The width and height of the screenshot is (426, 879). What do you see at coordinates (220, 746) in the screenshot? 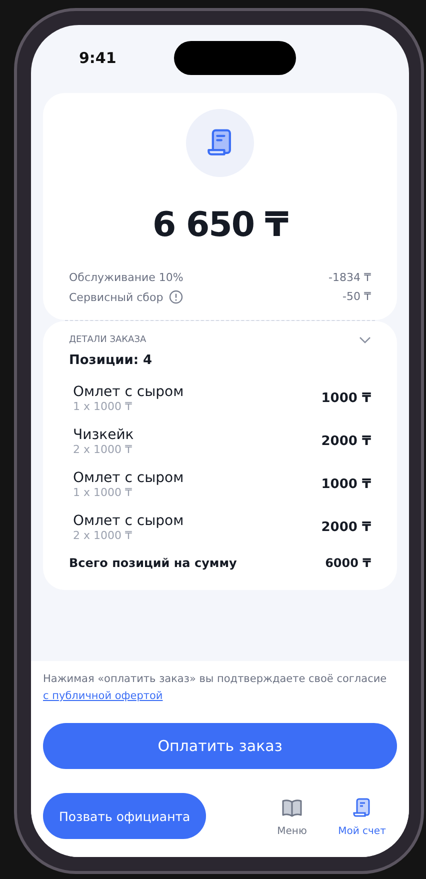
I see `pay-button: Оплатить заказ` at bounding box center [220, 746].